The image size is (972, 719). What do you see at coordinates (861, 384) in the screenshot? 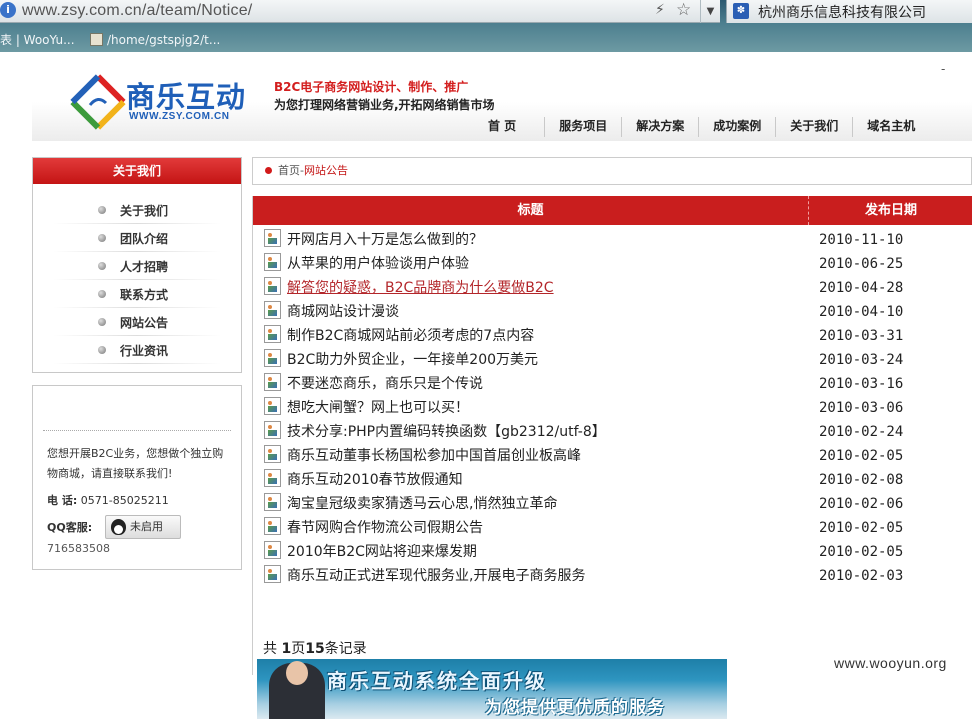
I see `notice-date: 2010-03-16` at bounding box center [861, 384].